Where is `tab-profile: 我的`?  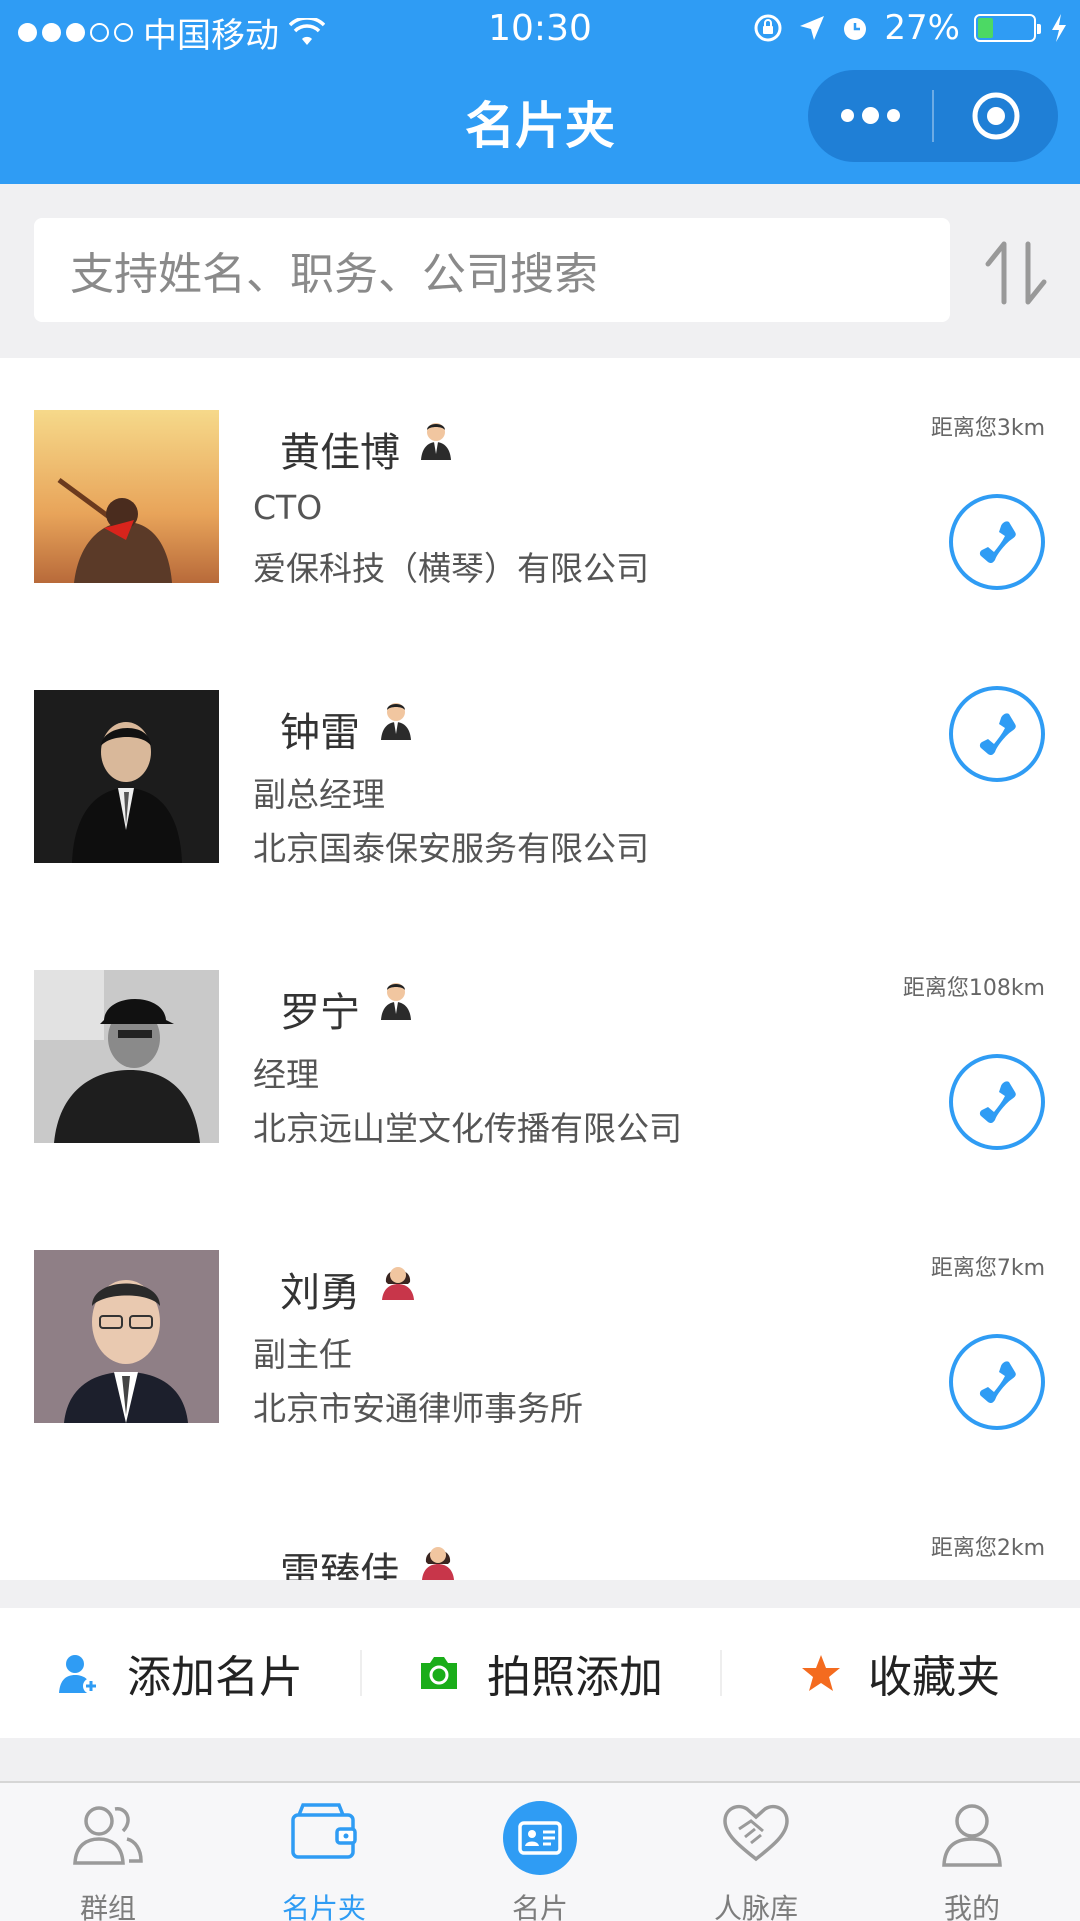 tab-profile: 我的 is located at coordinates (972, 1852).